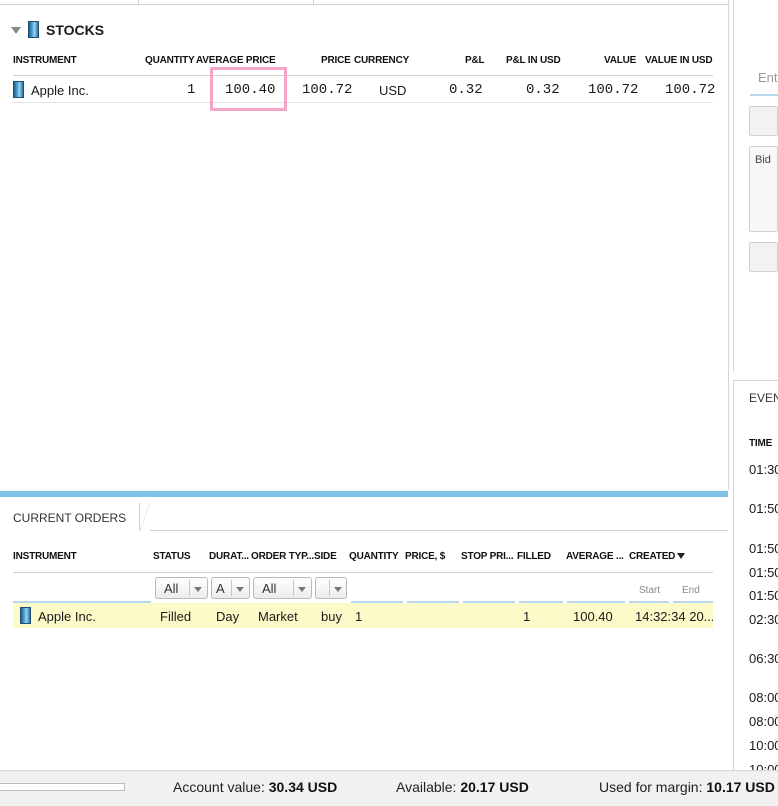 The width and height of the screenshot is (778, 806). Describe the element at coordinates (763, 398) in the screenshot. I see `events-title: EVEN` at that location.